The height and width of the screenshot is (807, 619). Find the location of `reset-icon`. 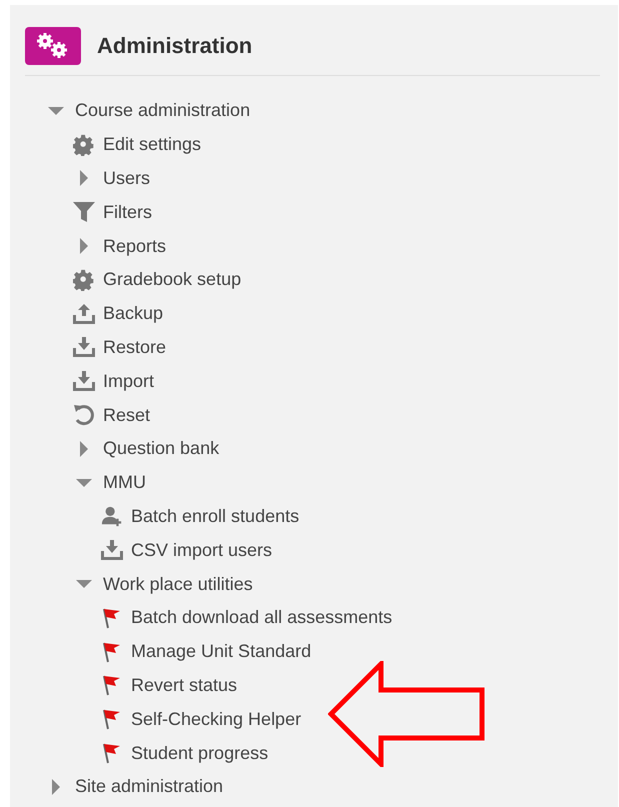

reset-icon is located at coordinates (84, 415).